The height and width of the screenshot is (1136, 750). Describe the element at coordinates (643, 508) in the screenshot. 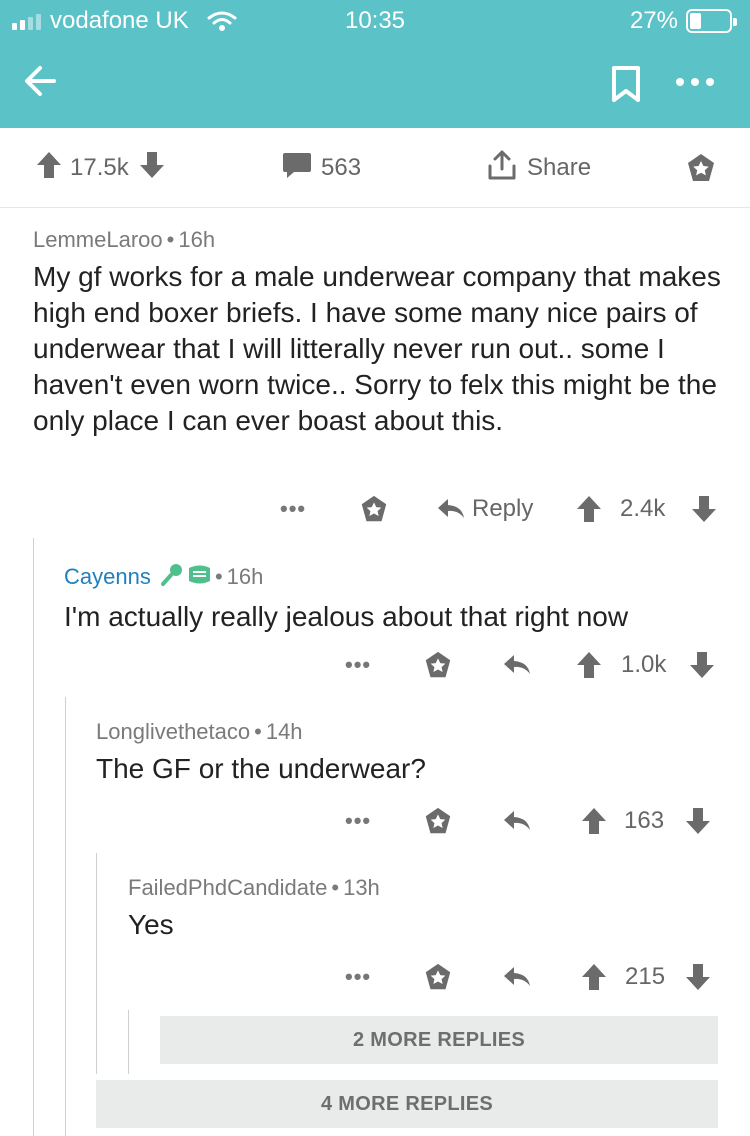

I see `comment-score: 2.4k` at that location.